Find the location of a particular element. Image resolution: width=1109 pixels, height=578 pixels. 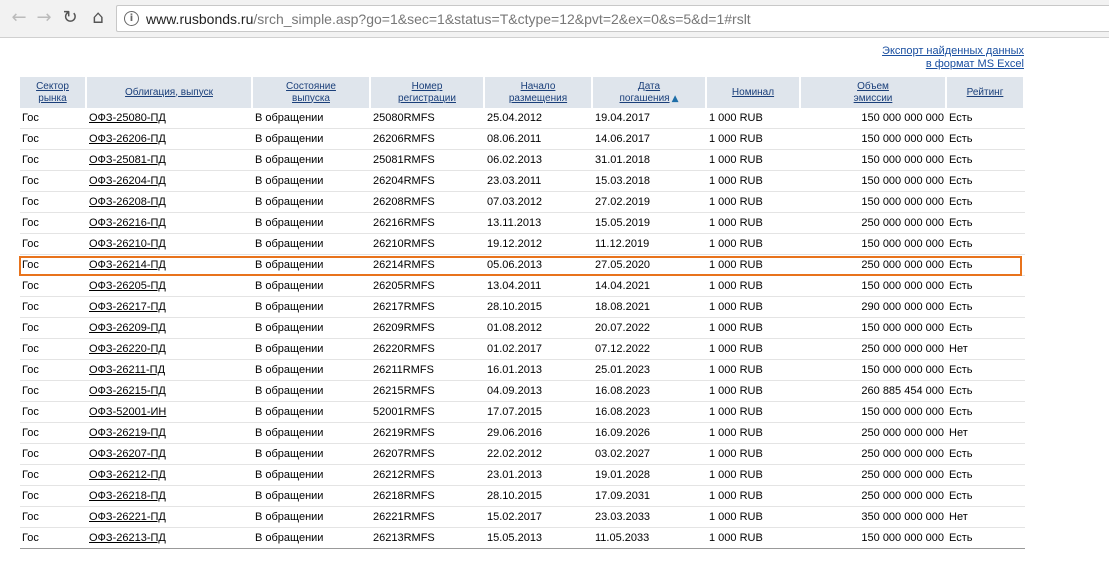

table-cell: 23.01.2013 is located at coordinates (539, 475).